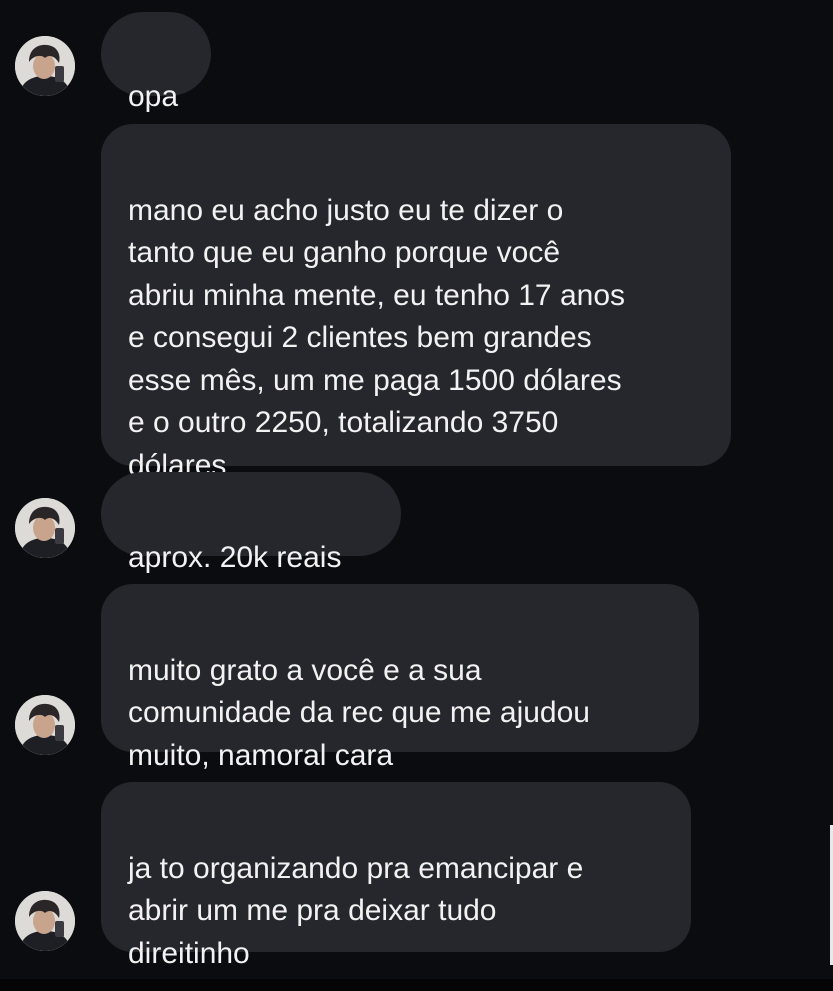 This screenshot has height=991, width=833. Describe the element at coordinates (235, 557) in the screenshot. I see `message-text: aprox. 20k reais` at that location.